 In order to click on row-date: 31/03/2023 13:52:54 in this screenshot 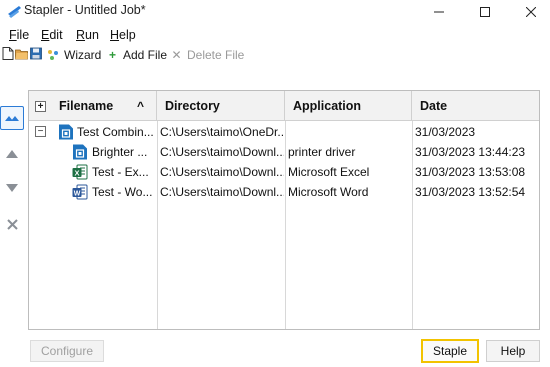, I will do `click(470, 192)`.